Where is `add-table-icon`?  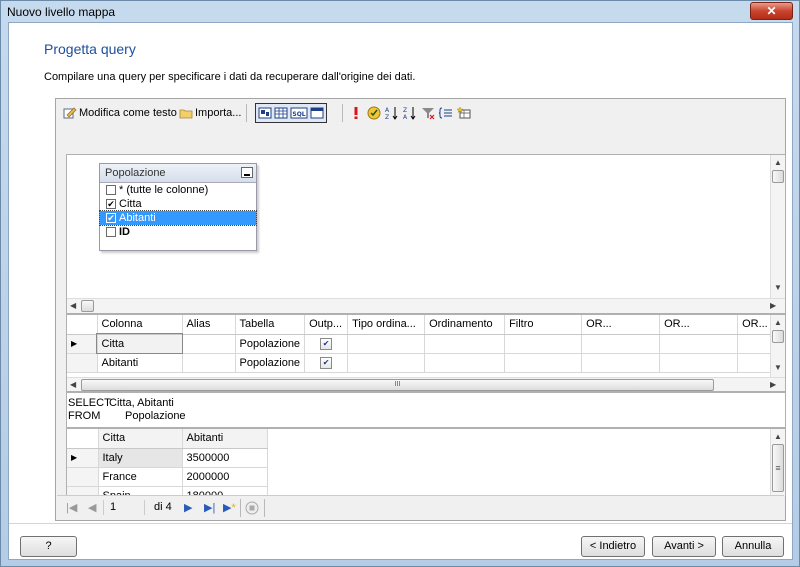 add-table-icon is located at coordinates (464, 113).